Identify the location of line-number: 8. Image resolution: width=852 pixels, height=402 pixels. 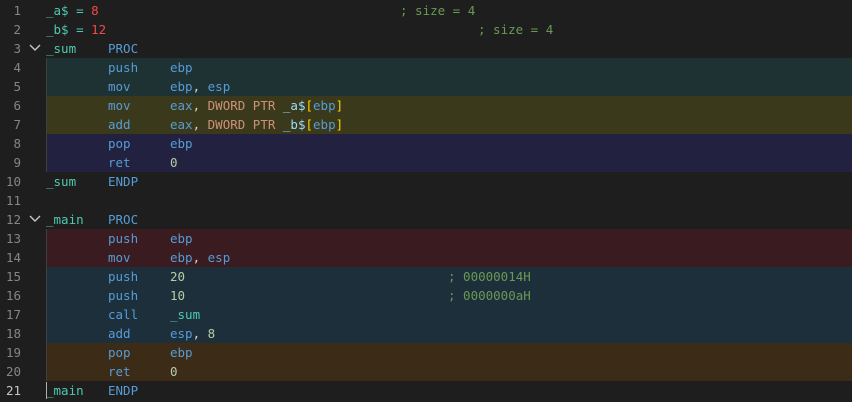
(17, 143).